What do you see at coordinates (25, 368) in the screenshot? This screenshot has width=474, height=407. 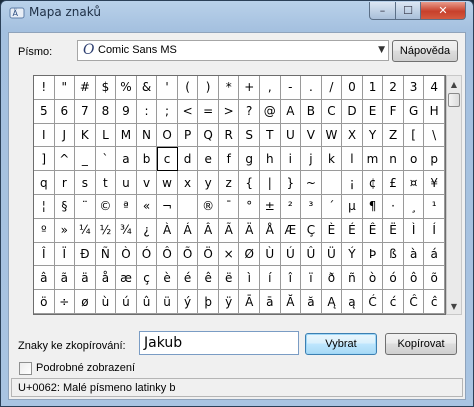 I see `advanced-view-checkbox` at bounding box center [25, 368].